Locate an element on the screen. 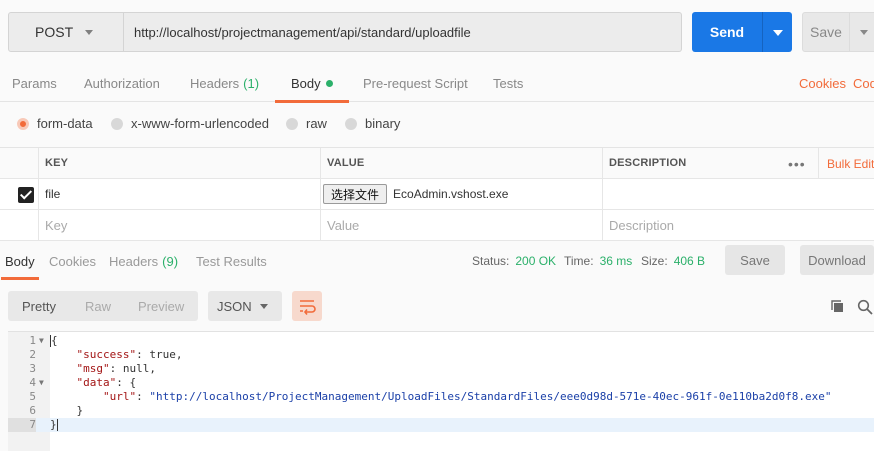 Image resolution: width=874 pixels, height=451 pixels. save-options-button is located at coordinates (862, 32).